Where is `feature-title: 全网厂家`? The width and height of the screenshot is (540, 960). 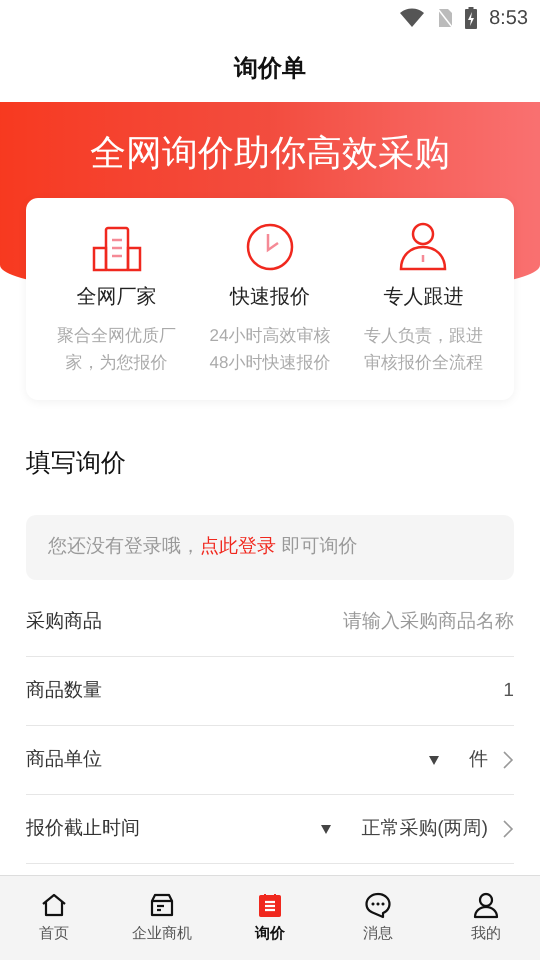
feature-title: 全网厂家 is located at coordinates (116, 297).